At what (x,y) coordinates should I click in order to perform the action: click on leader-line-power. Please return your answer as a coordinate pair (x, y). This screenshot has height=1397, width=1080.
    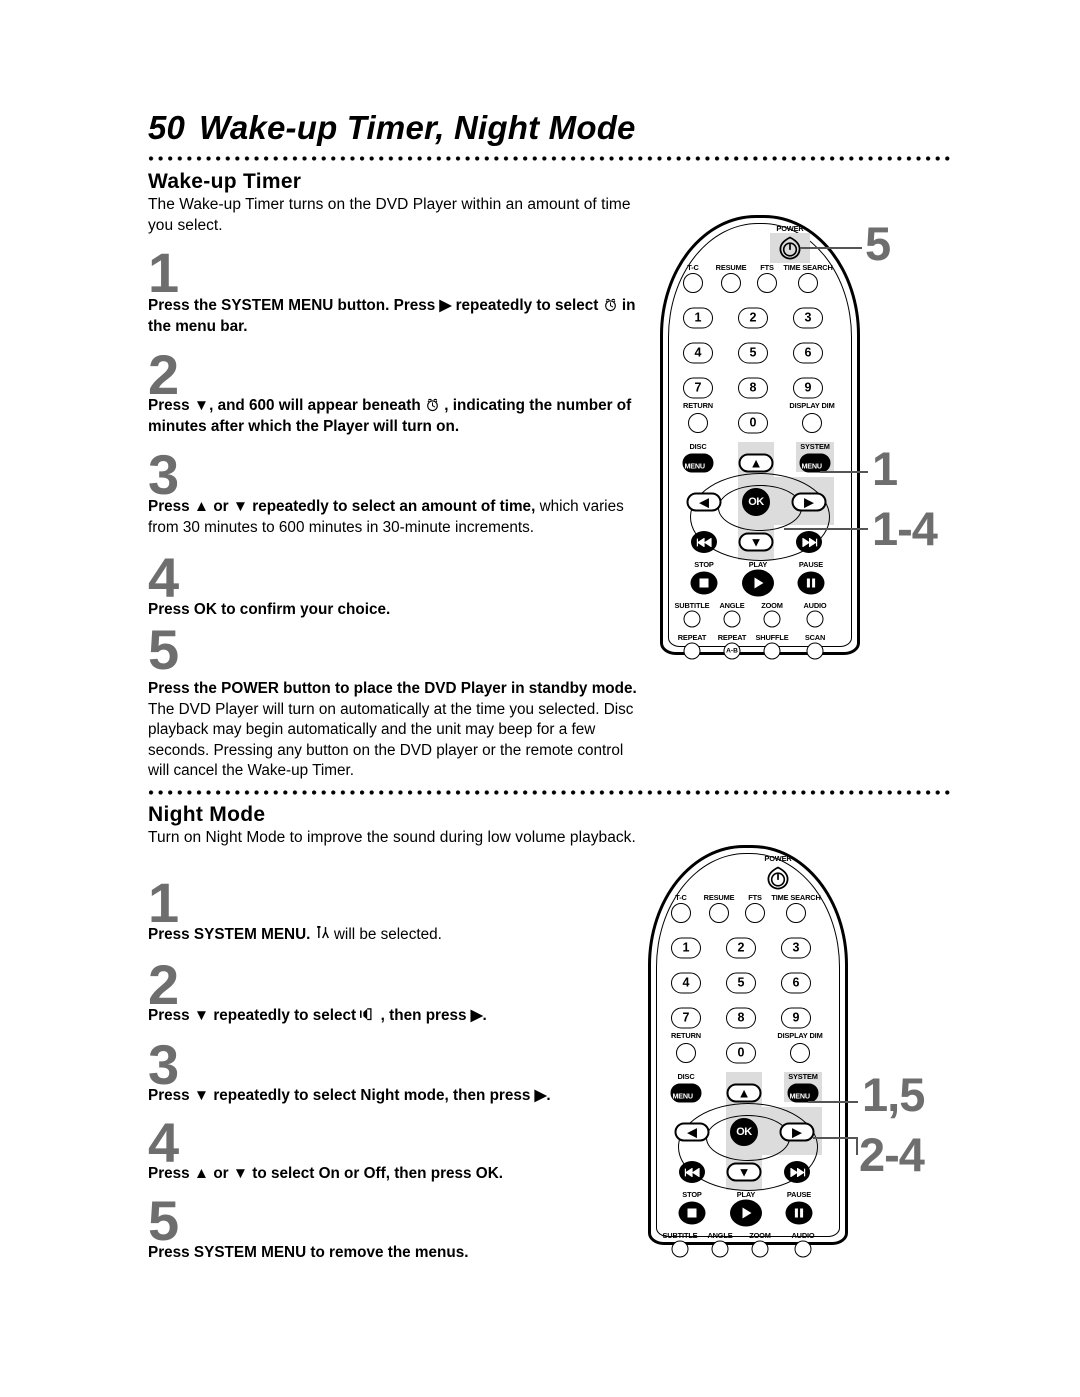
    Looking at the image, I should click on (831, 248).